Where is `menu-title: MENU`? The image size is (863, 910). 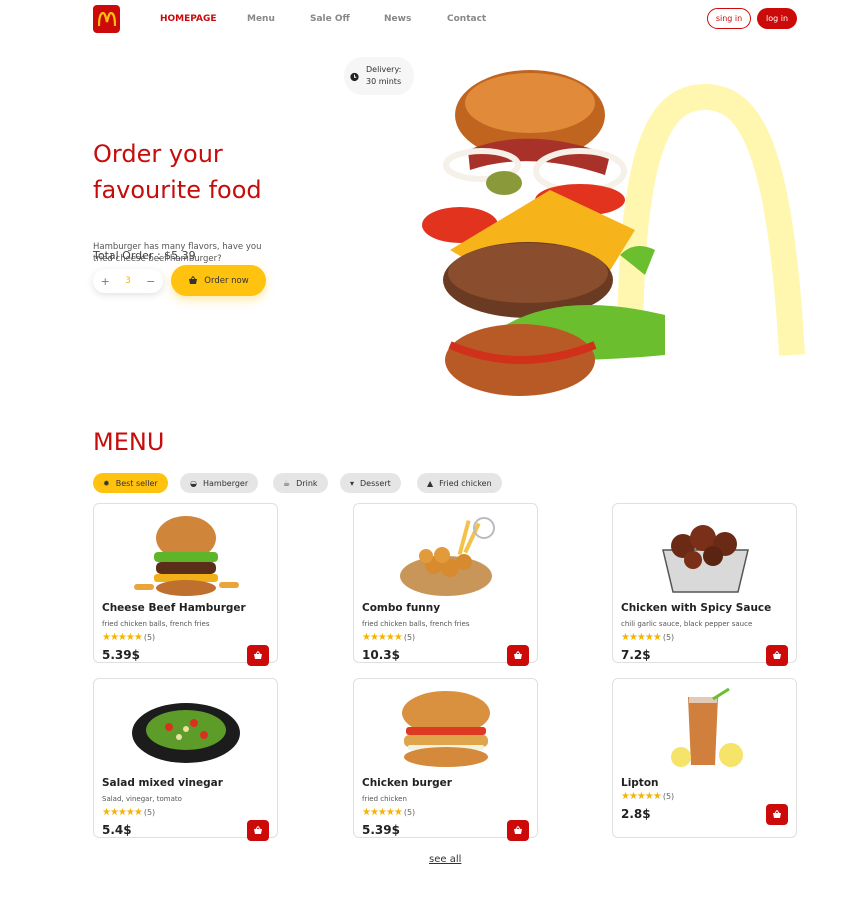
menu-title: MENU is located at coordinates (129, 442).